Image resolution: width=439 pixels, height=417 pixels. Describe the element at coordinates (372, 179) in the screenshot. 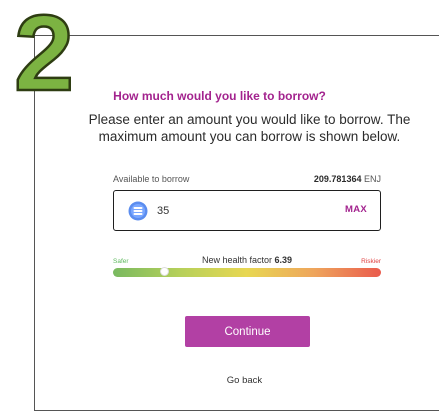

I see `available-unit: ENJ` at that location.